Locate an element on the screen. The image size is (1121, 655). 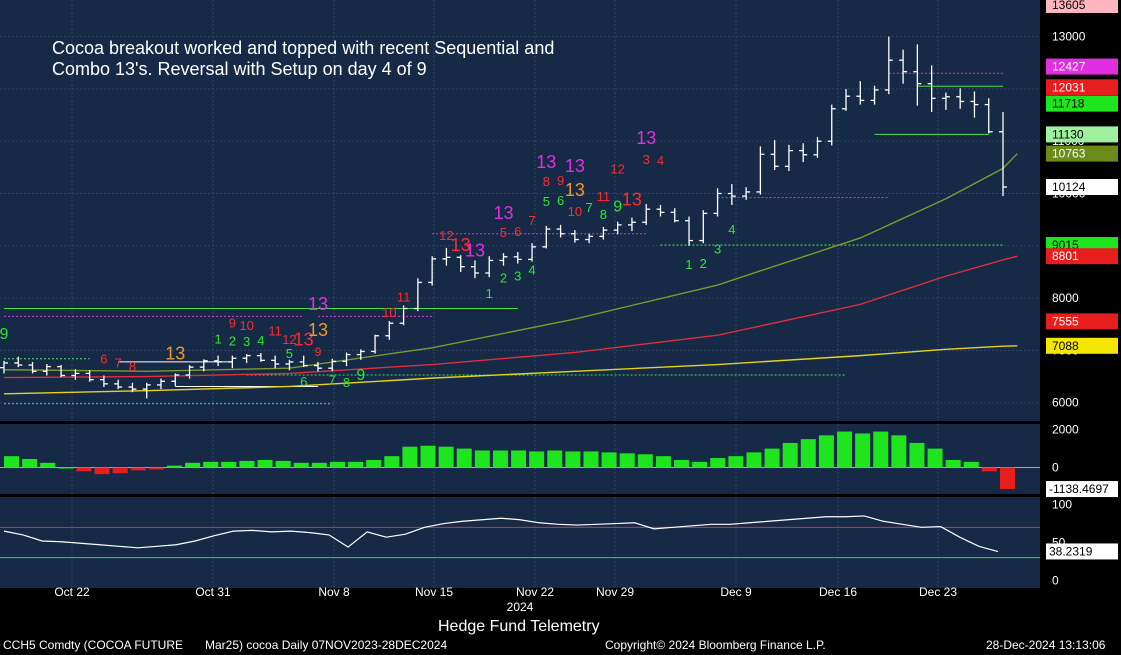
date-tick-label: Nov 8 is located at coordinates (334, 592).